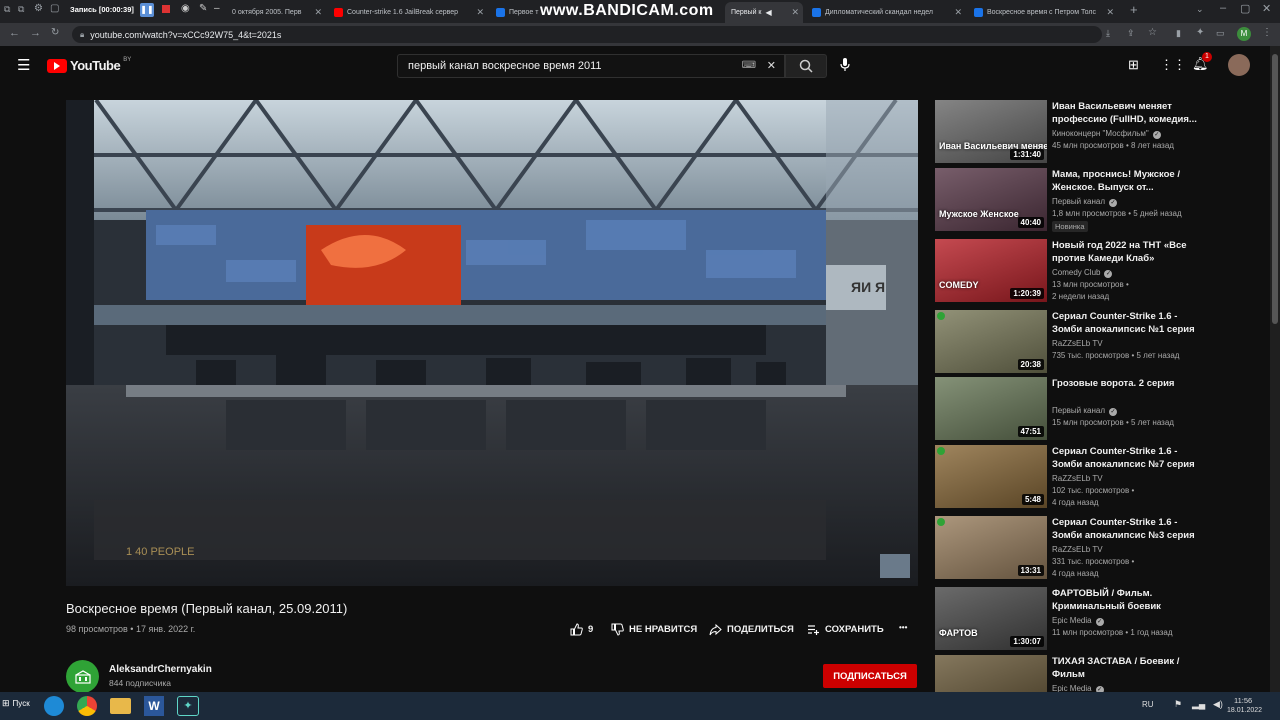  What do you see at coordinates (991, 131) in the screenshot?
I see `video-thumbnail: Иван Васильевич меняет профе1:31:40` at bounding box center [991, 131].